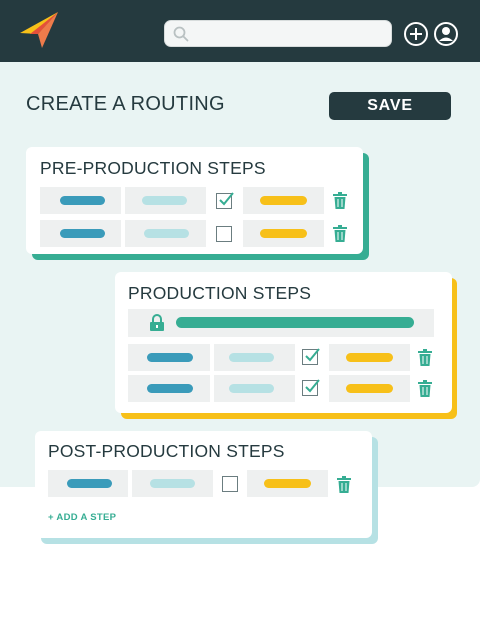 The height and width of the screenshot is (620, 480). Describe the element at coordinates (295, 322) in the screenshot. I see `locked-step-bar` at that location.